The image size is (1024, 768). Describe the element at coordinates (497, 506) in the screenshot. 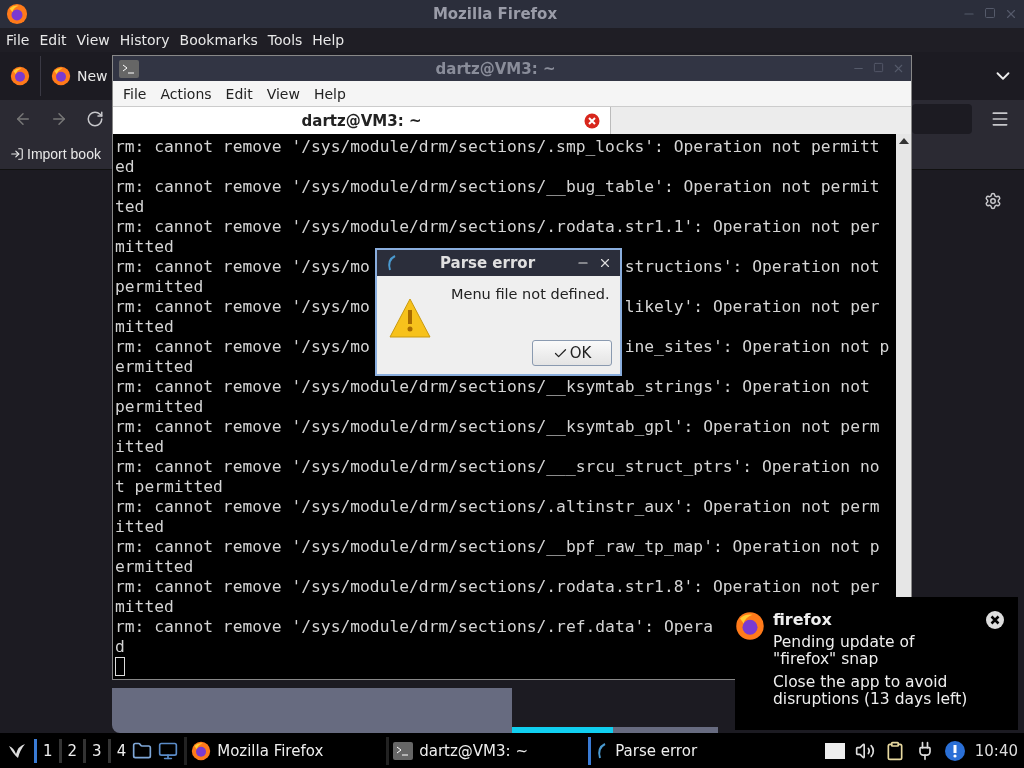

I see `terminal-line: rm: cannot remove '/sys/module/drm/sections/.altinstr_aux': Operation not perm` at that location.